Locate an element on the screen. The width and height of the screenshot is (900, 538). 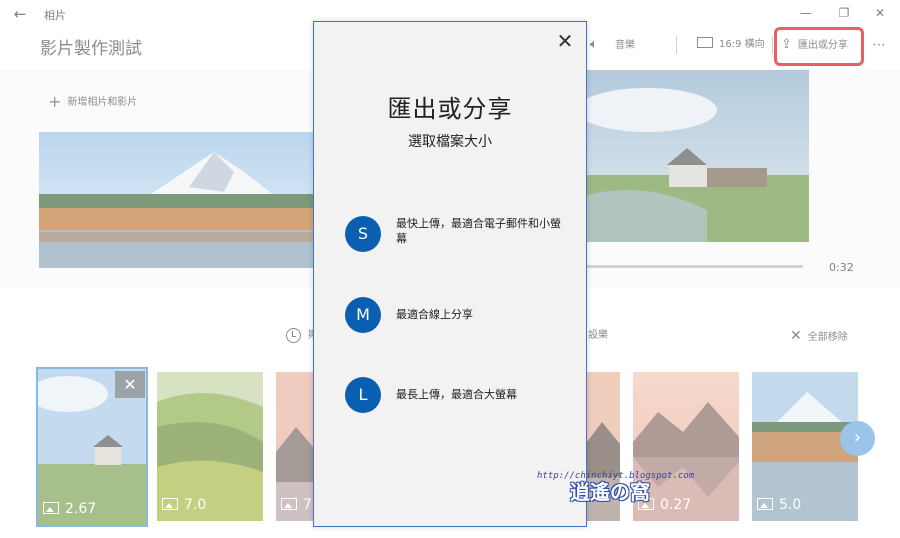
duration-badge: 5.0 is located at coordinates (779, 505).